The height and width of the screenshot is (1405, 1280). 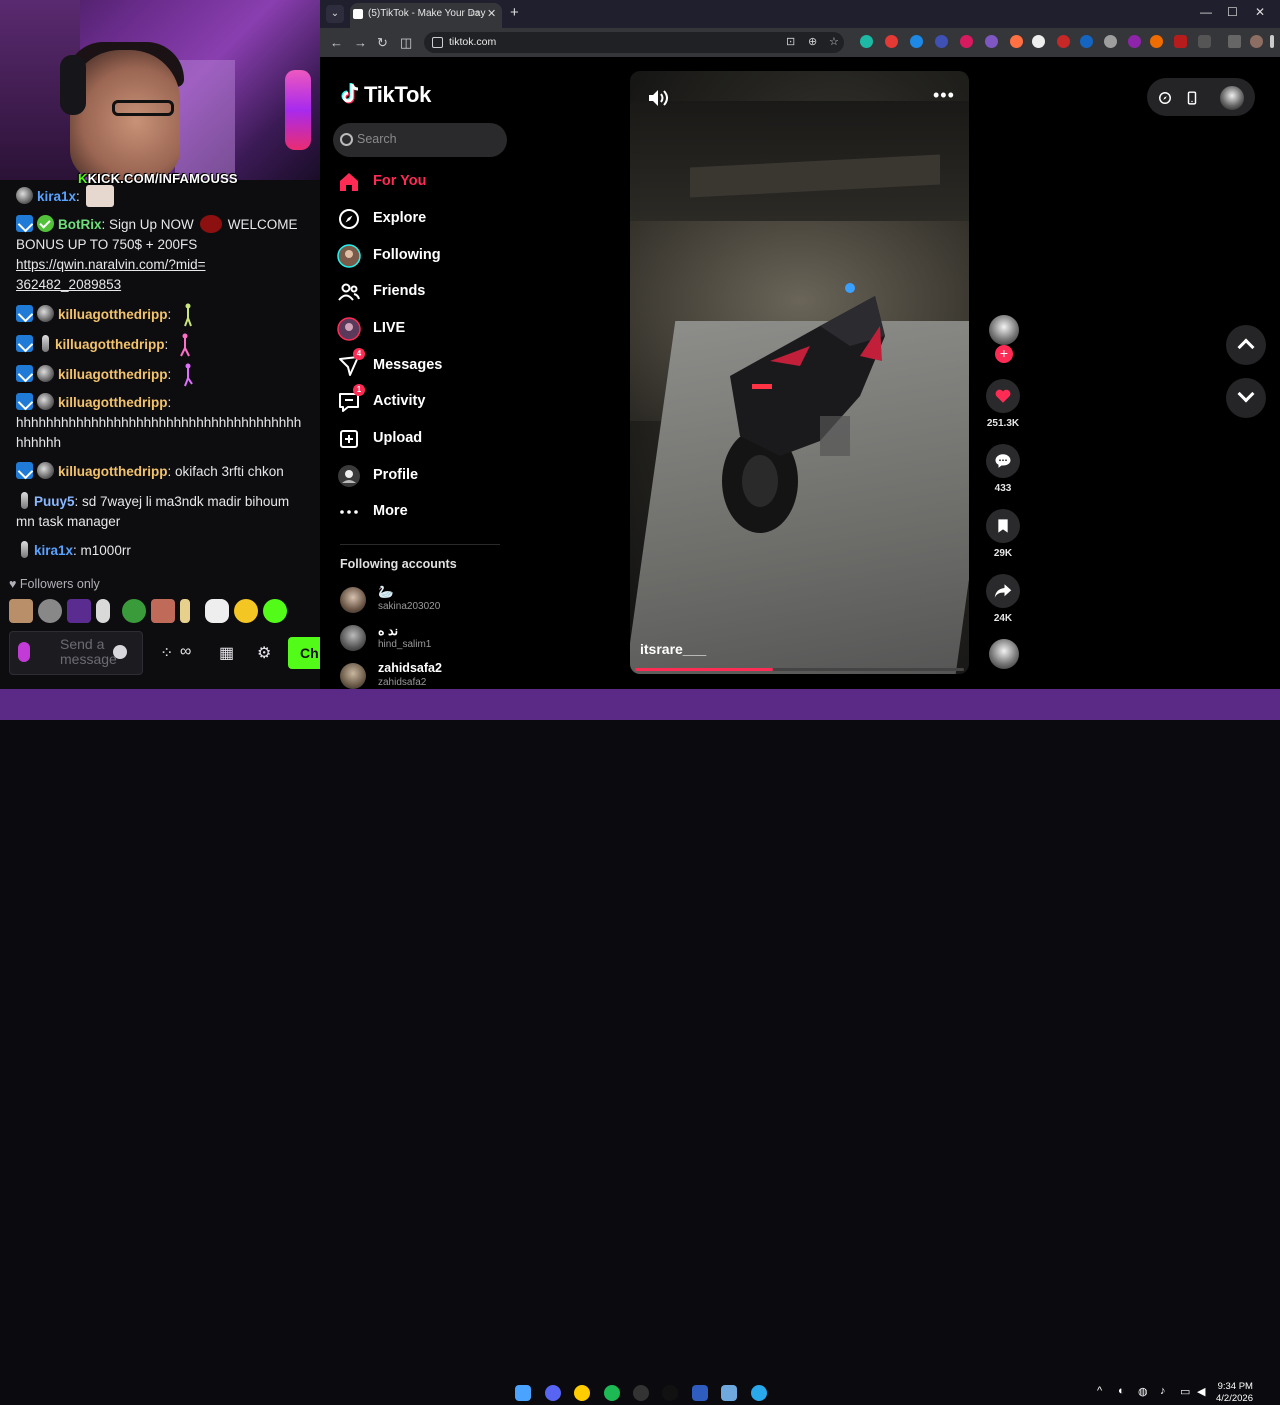 What do you see at coordinates (427, 400) in the screenshot?
I see `nav-activity: 1 Activity` at bounding box center [427, 400].